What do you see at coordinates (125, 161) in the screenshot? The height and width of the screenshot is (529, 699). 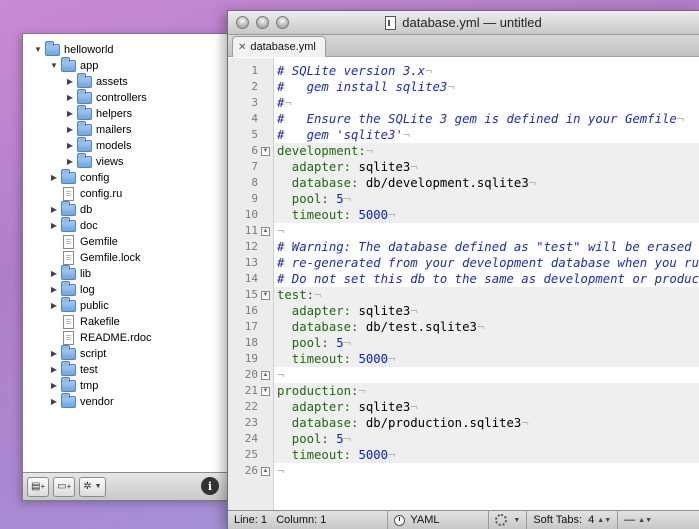 I see `tree-folder-row: ▶ views` at bounding box center [125, 161].